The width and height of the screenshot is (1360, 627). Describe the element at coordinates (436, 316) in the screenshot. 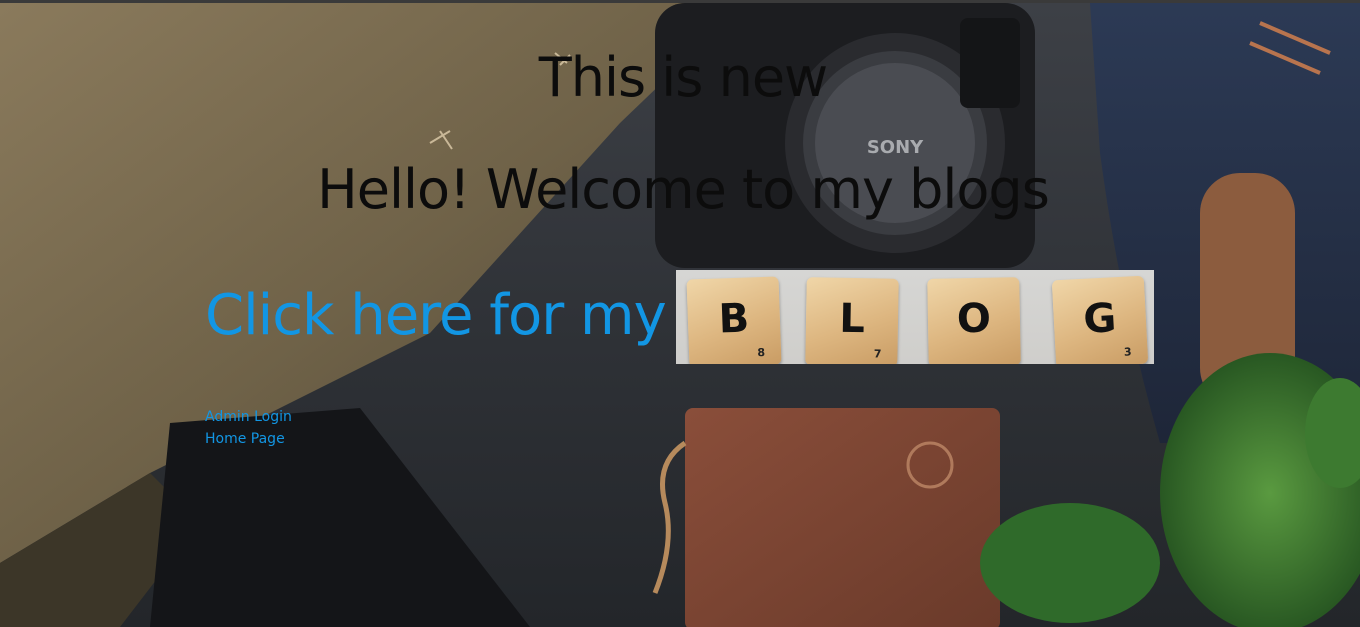

I see `blog-link-text: Click here for my` at that location.